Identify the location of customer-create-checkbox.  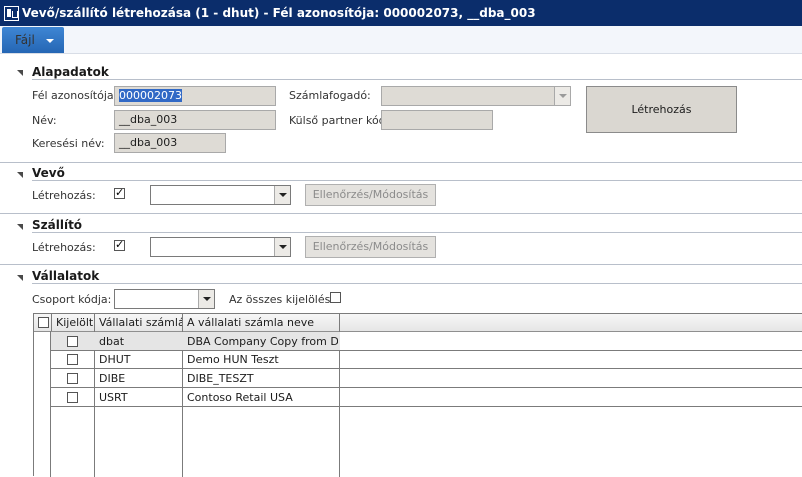
(119, 192).